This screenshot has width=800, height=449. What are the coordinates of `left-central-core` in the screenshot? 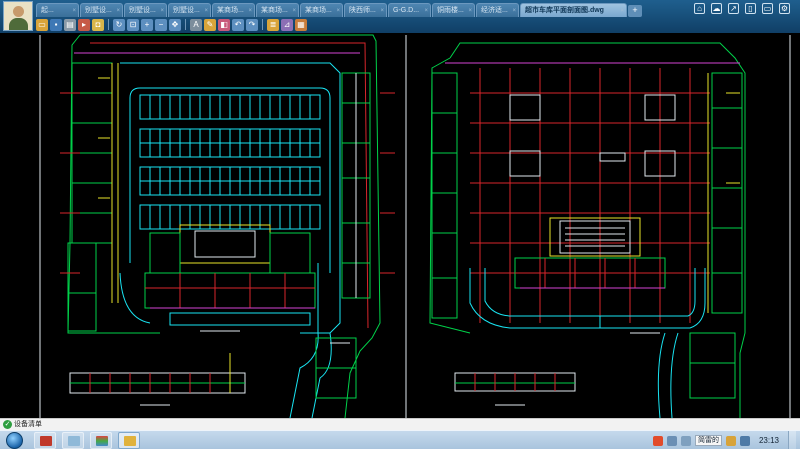 It's located at (230, 275).